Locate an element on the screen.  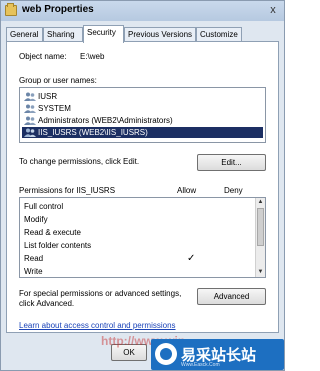
change-permissions-text: To change permissions, click Edit. is located at coordinates (79, 161).